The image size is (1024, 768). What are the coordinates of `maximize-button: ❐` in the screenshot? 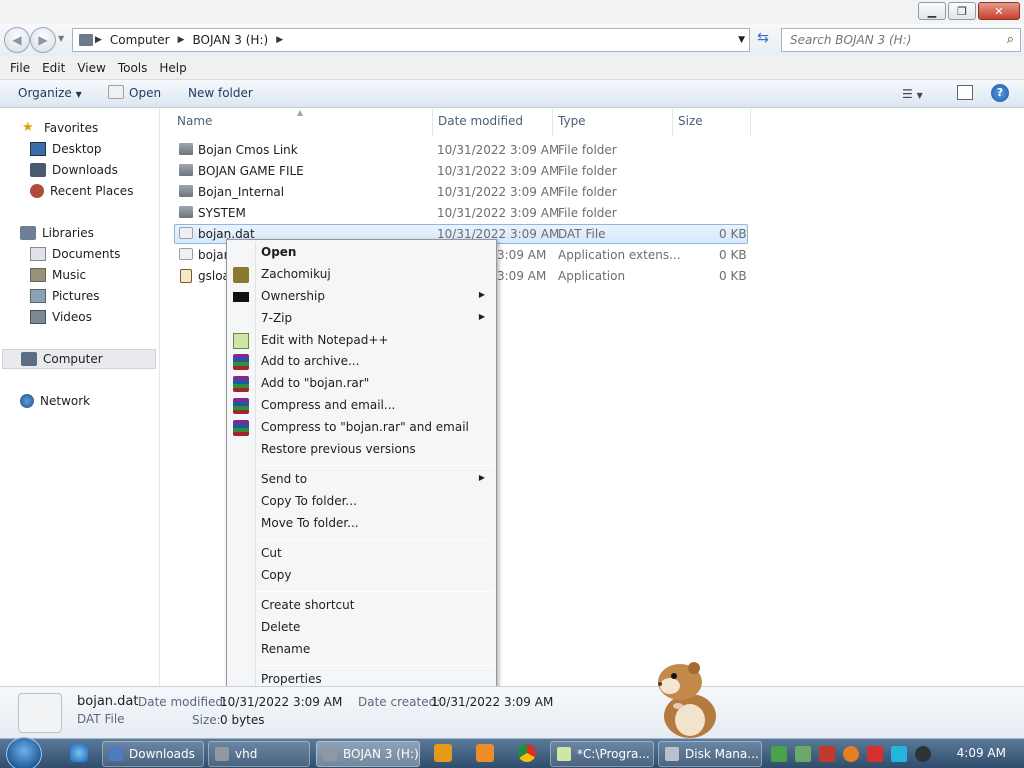 It's located at (962, 11).